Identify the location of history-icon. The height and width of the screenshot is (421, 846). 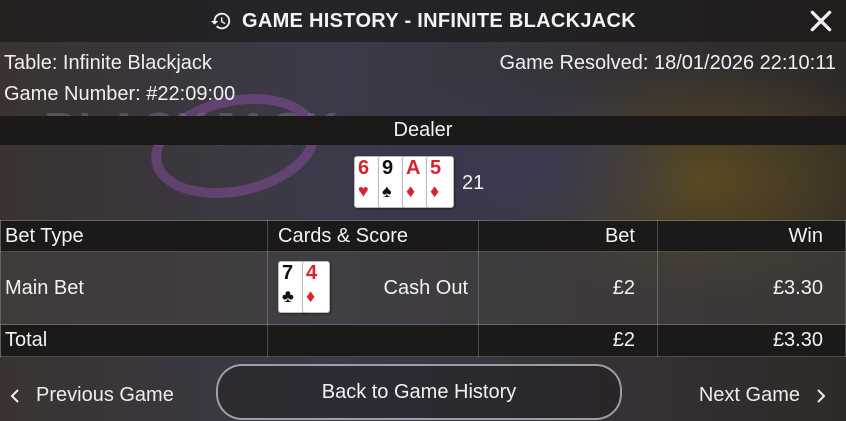
(220, 21).